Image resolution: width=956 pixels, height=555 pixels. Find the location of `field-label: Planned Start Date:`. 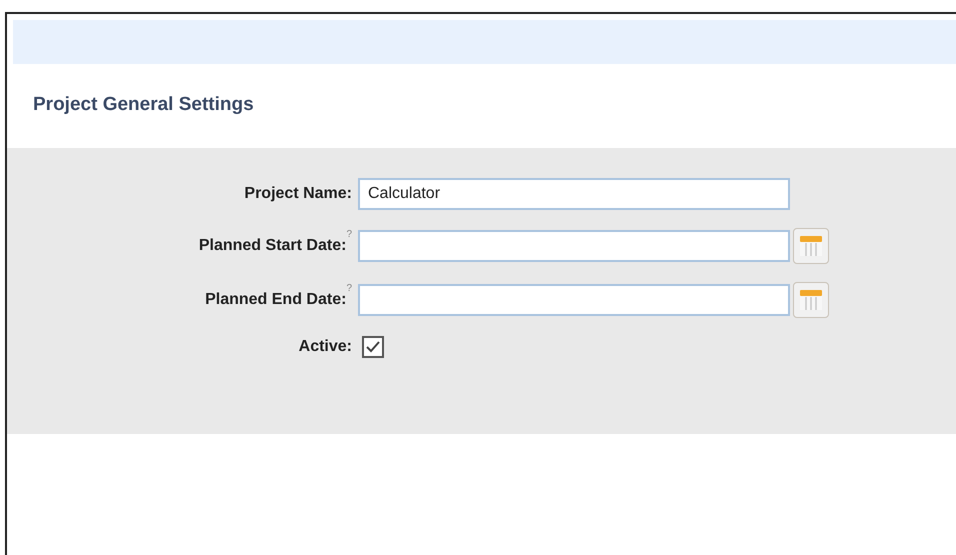

field-label: Planned Start Date: is located at coordinates (272, 246).